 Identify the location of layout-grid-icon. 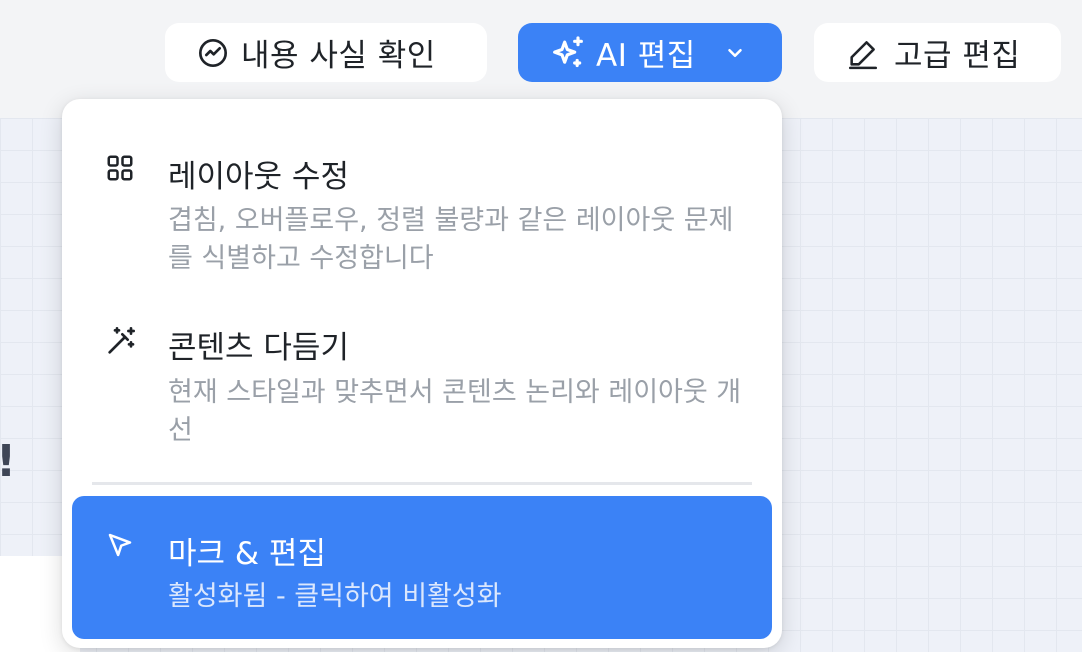
(120, 168).